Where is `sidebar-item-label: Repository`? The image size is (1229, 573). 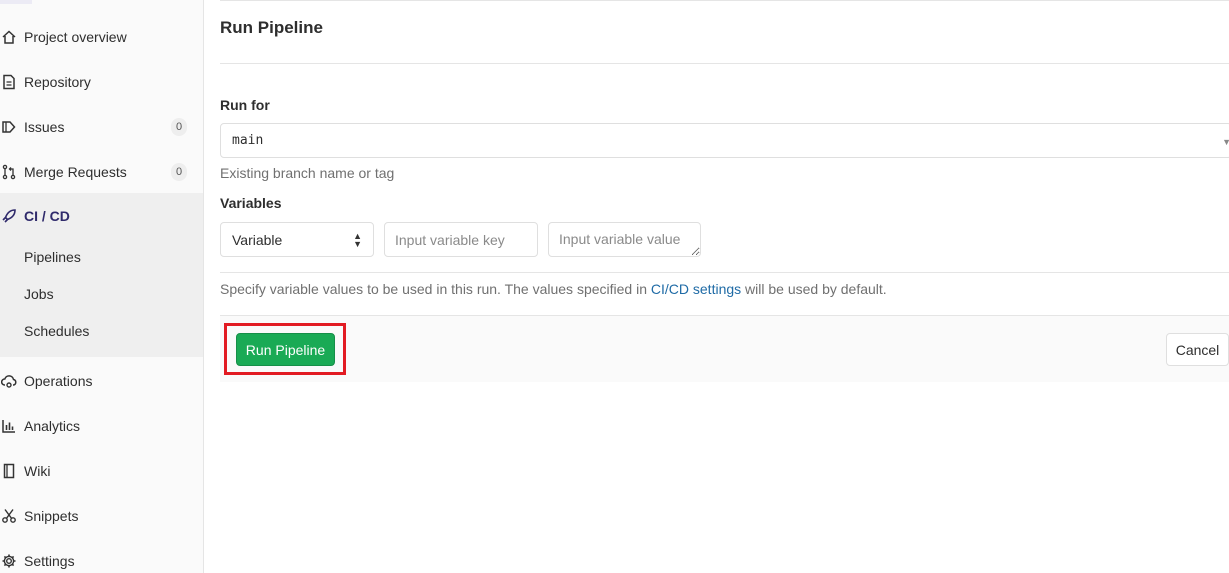
sidebar-item-label: Repository is located at coordinates (57, 81).